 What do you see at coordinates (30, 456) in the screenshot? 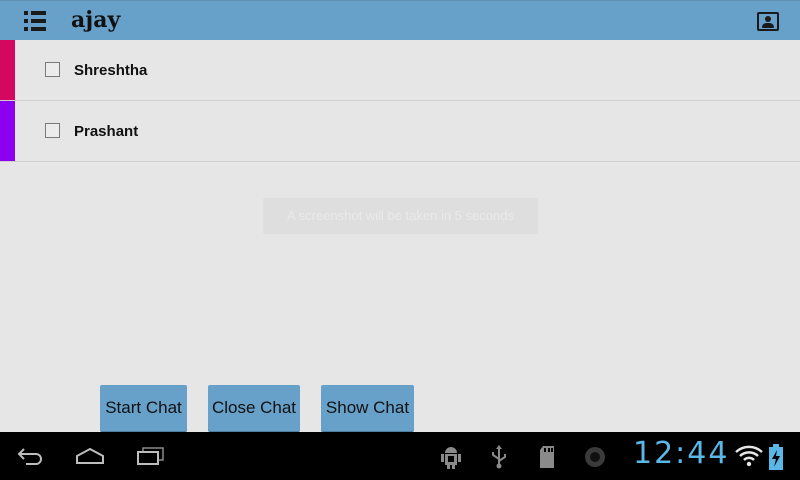
I see `back-icon` at bounding box center [30, 456].